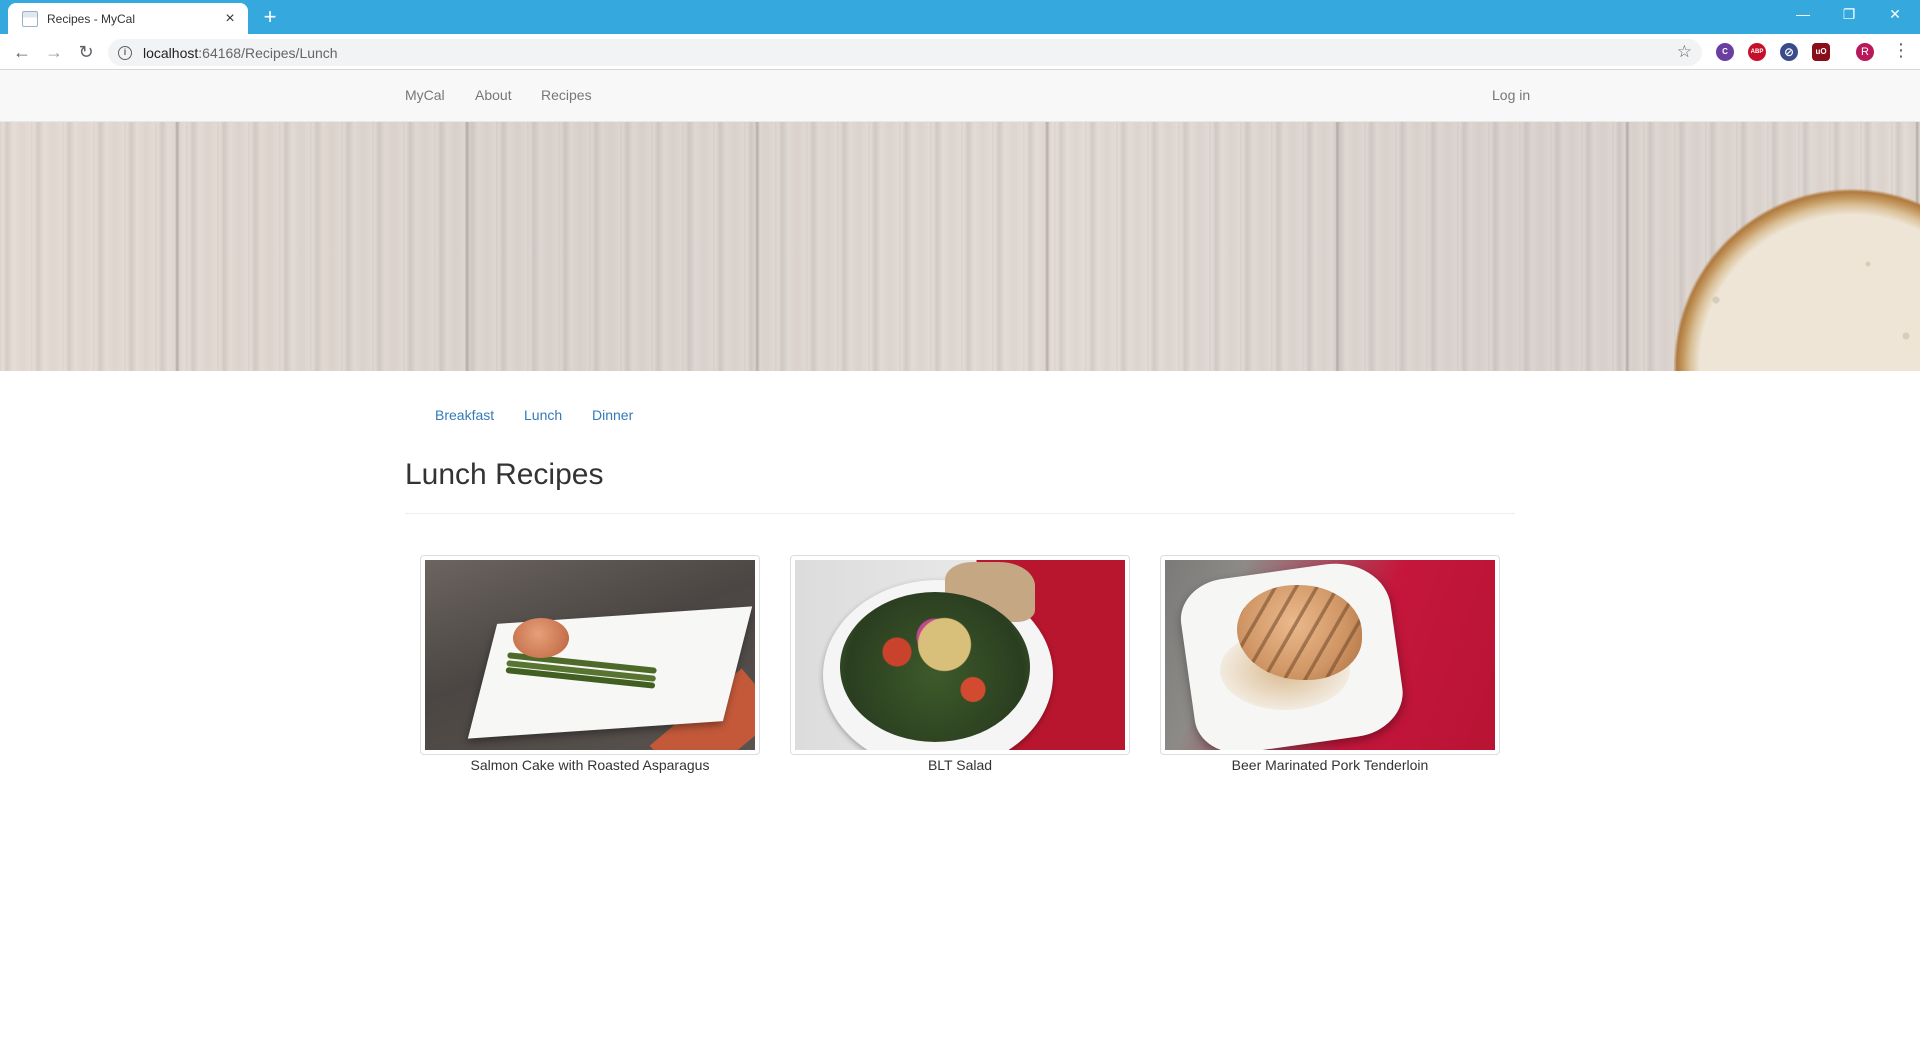  What do you see at coordinates (425, 95) in the screenshot?
I see `brand-link: MyCal` at bounding box center [425, 95].